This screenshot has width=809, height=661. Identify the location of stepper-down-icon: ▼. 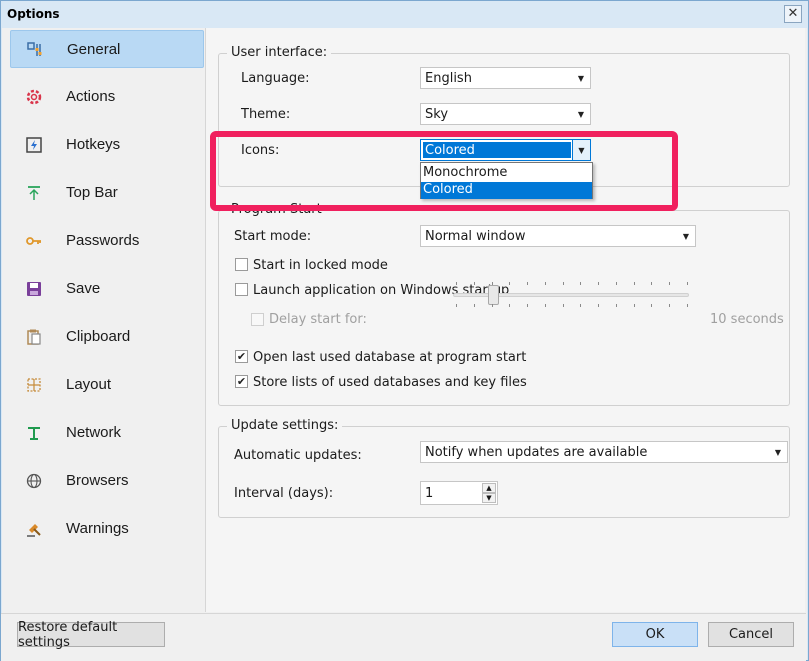
(489, 498).